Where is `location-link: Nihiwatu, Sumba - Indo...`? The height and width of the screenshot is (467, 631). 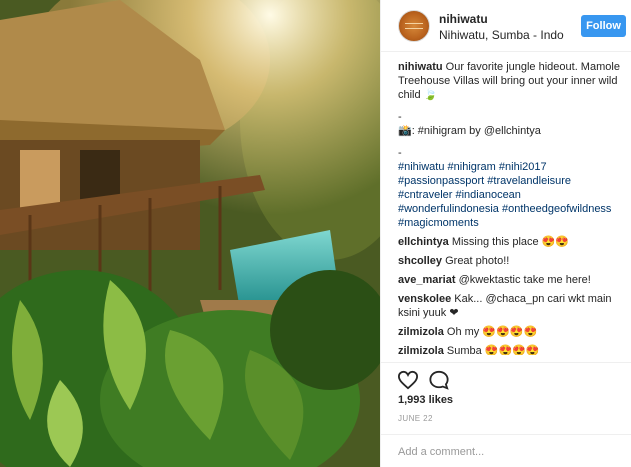
location-link: Nihiwatu, Sumba - Indo... is located at coordinates (501, 35).